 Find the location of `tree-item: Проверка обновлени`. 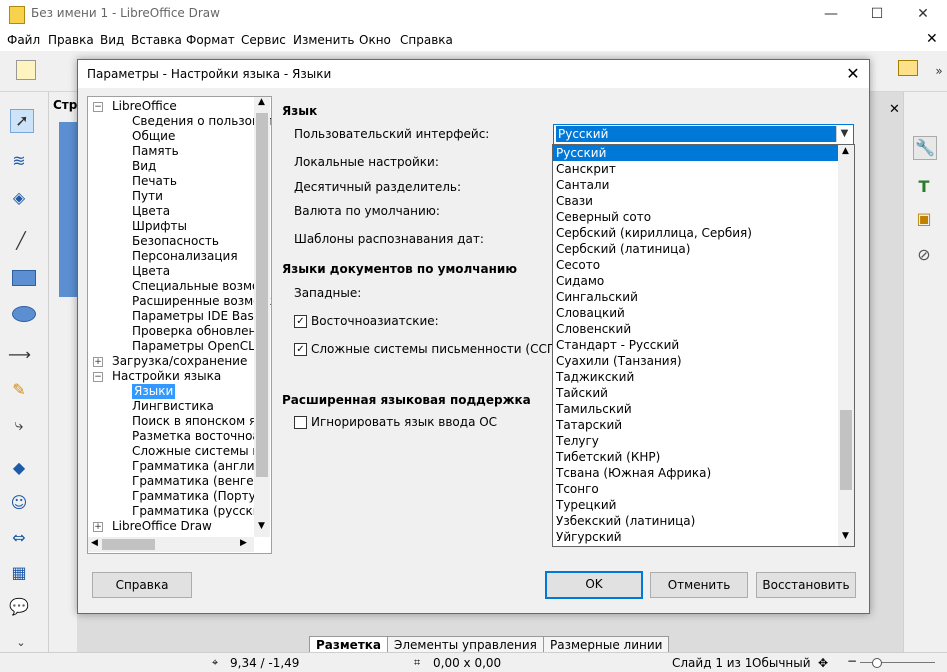

tree-item: Проверка обновлени is located at coordinates (198, 331).